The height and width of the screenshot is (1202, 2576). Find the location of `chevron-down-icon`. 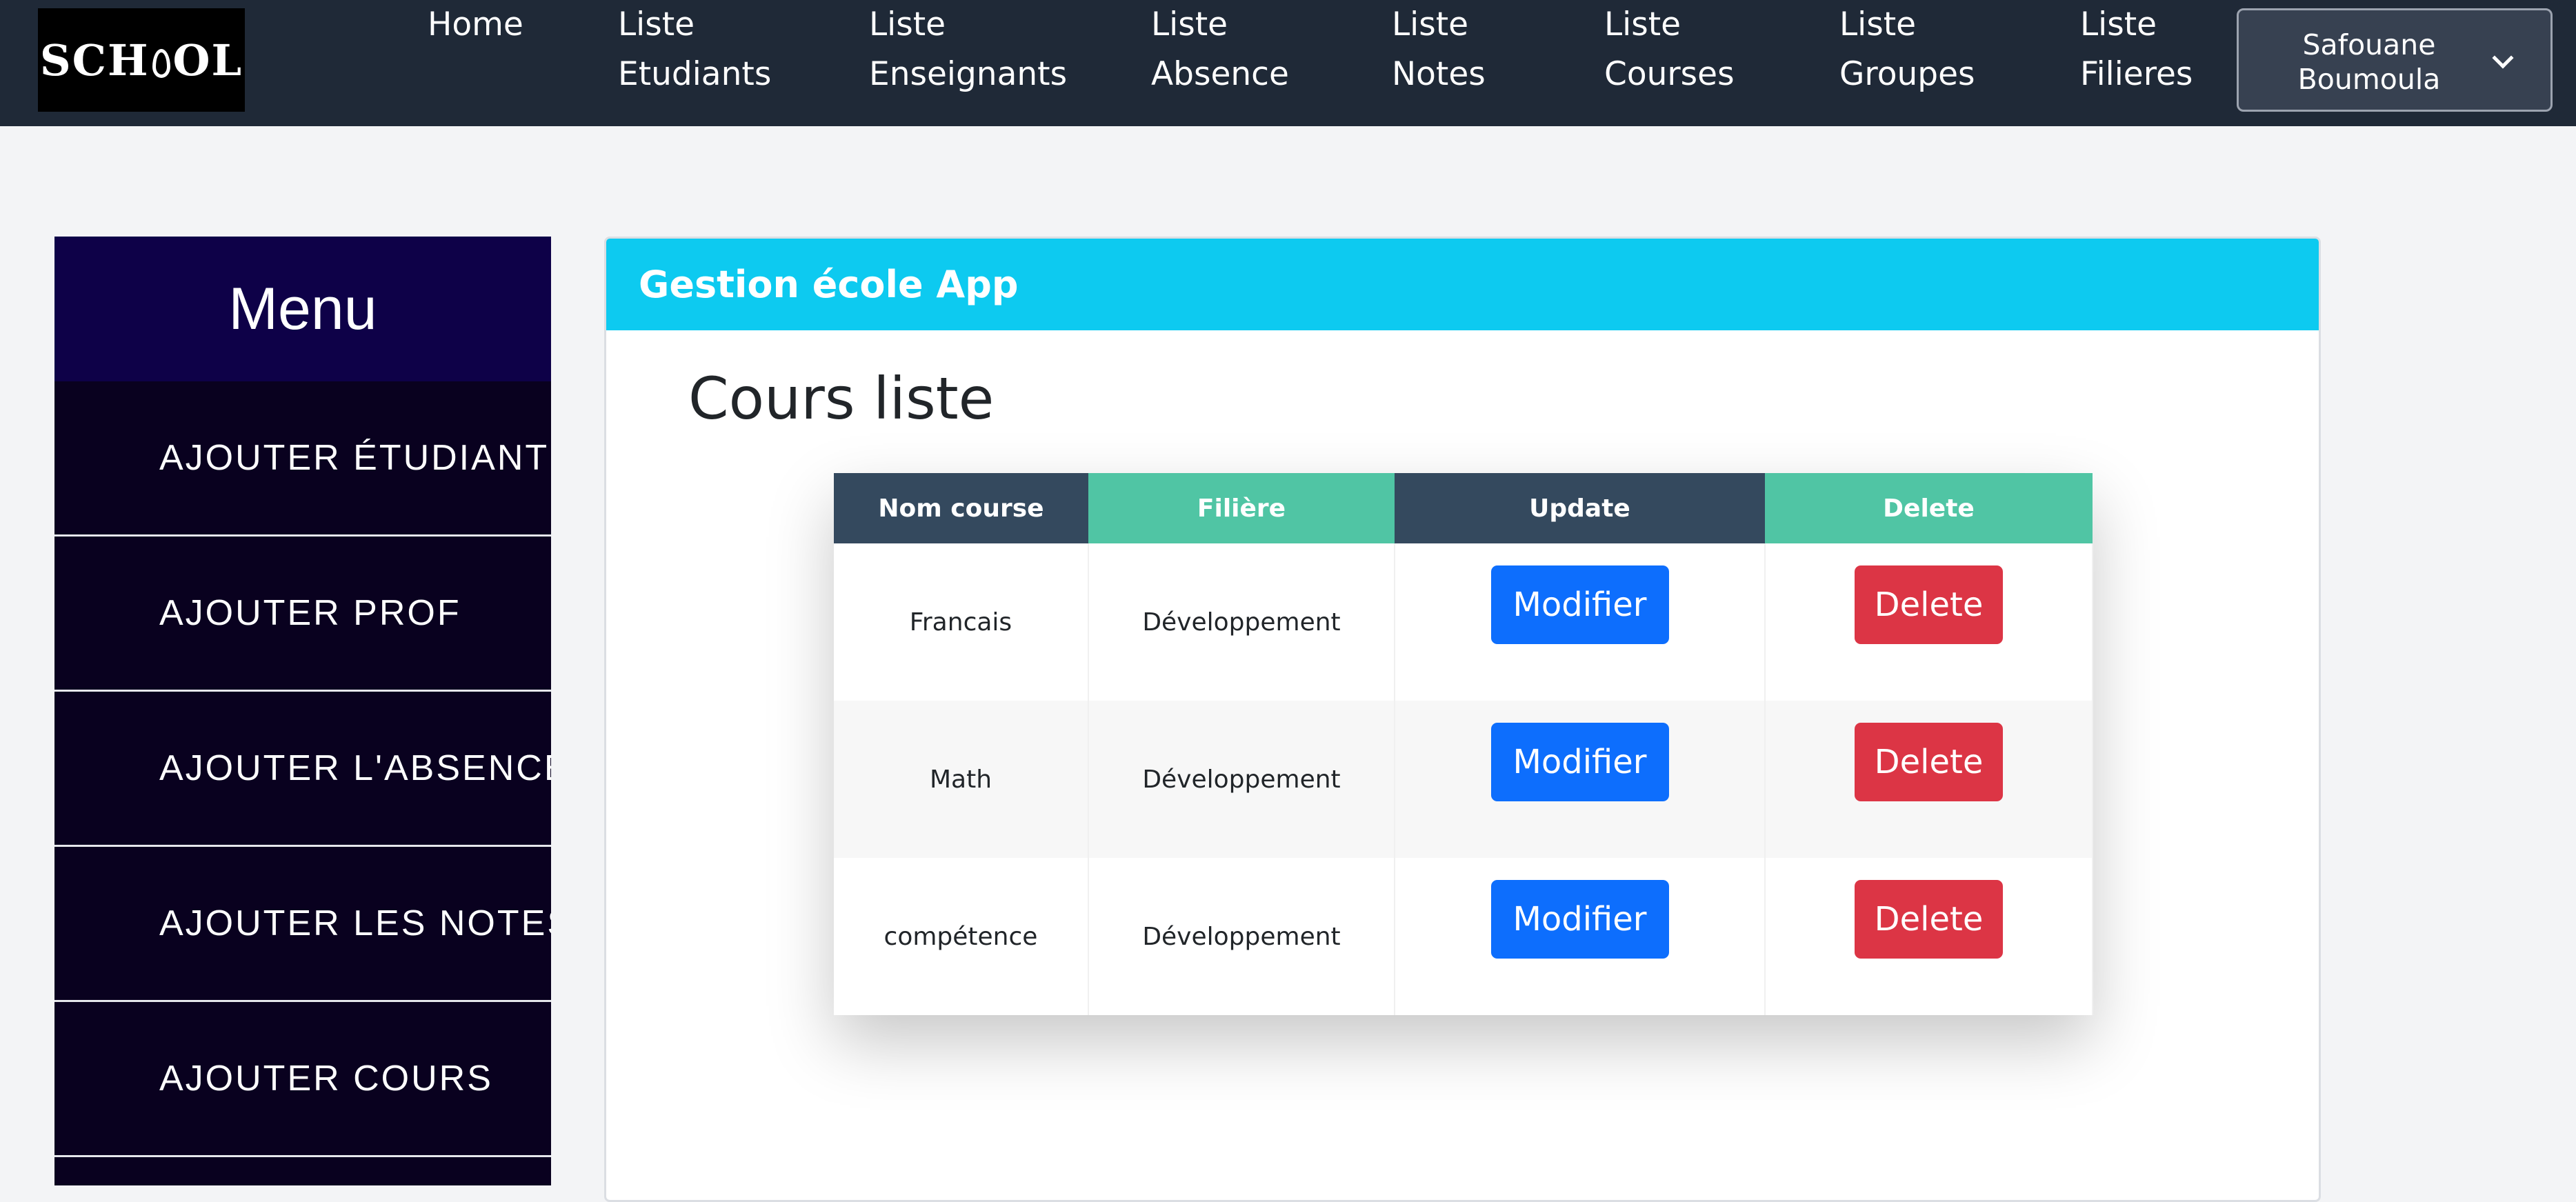

chevron-down-icon is located at coordinates (2503, 58).